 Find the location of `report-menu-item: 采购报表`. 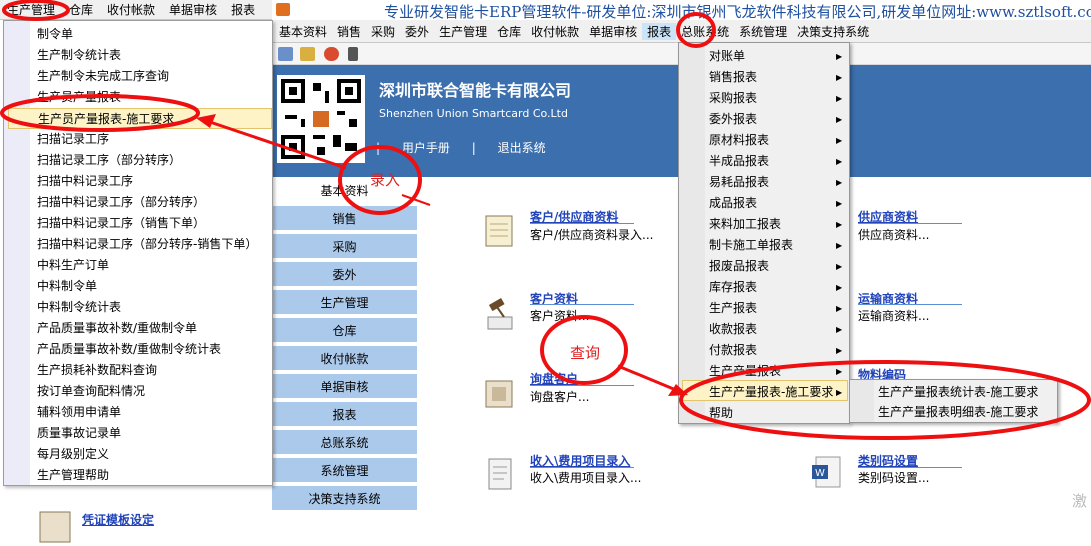

report-menu-item: 采购报表 is located at coordinates (733, 98).